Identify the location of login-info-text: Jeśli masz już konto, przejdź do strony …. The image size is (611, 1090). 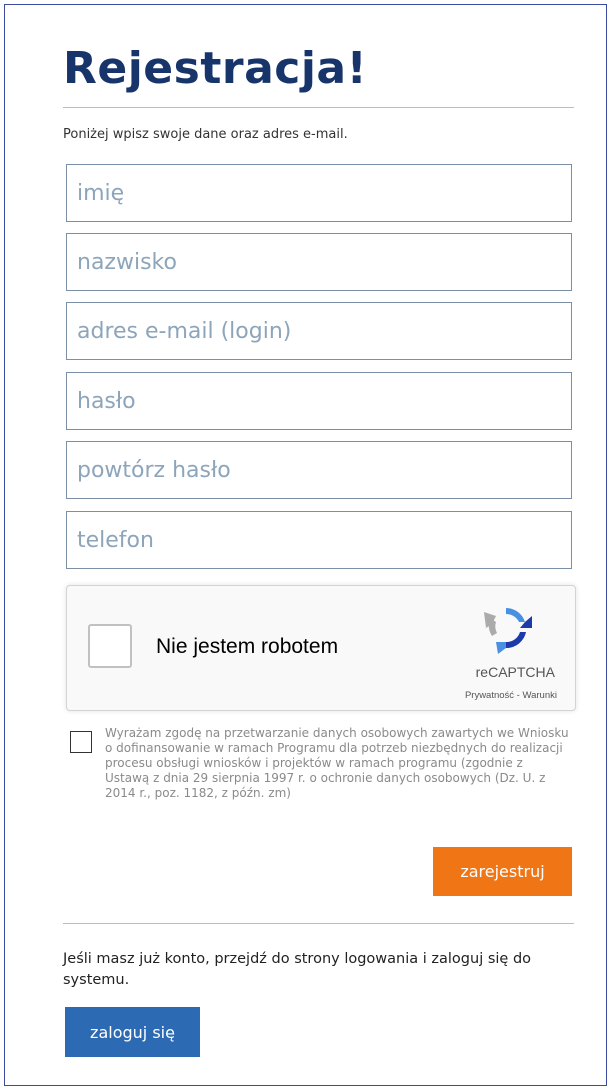
(297, 969).